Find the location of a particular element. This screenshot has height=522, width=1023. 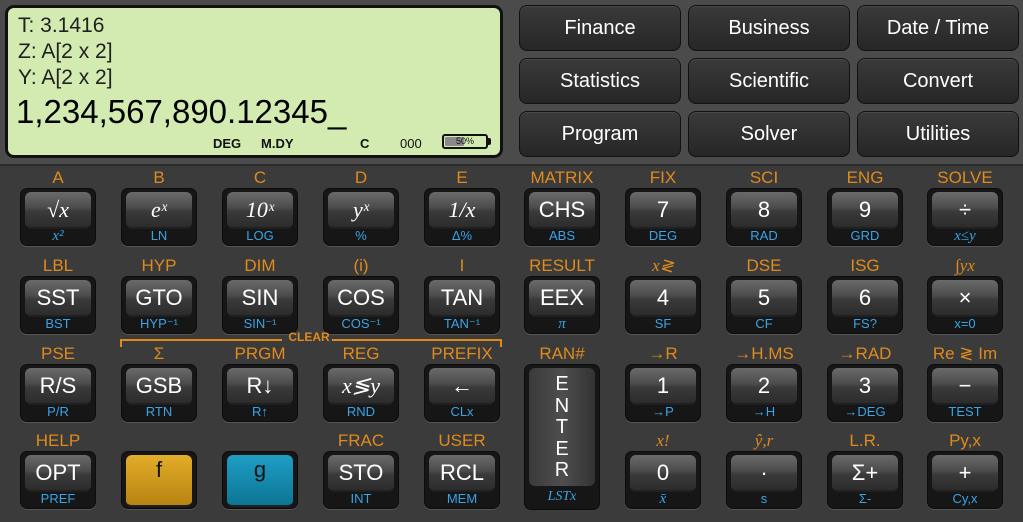

g-label: RAD is located at coordinates (764, 235).